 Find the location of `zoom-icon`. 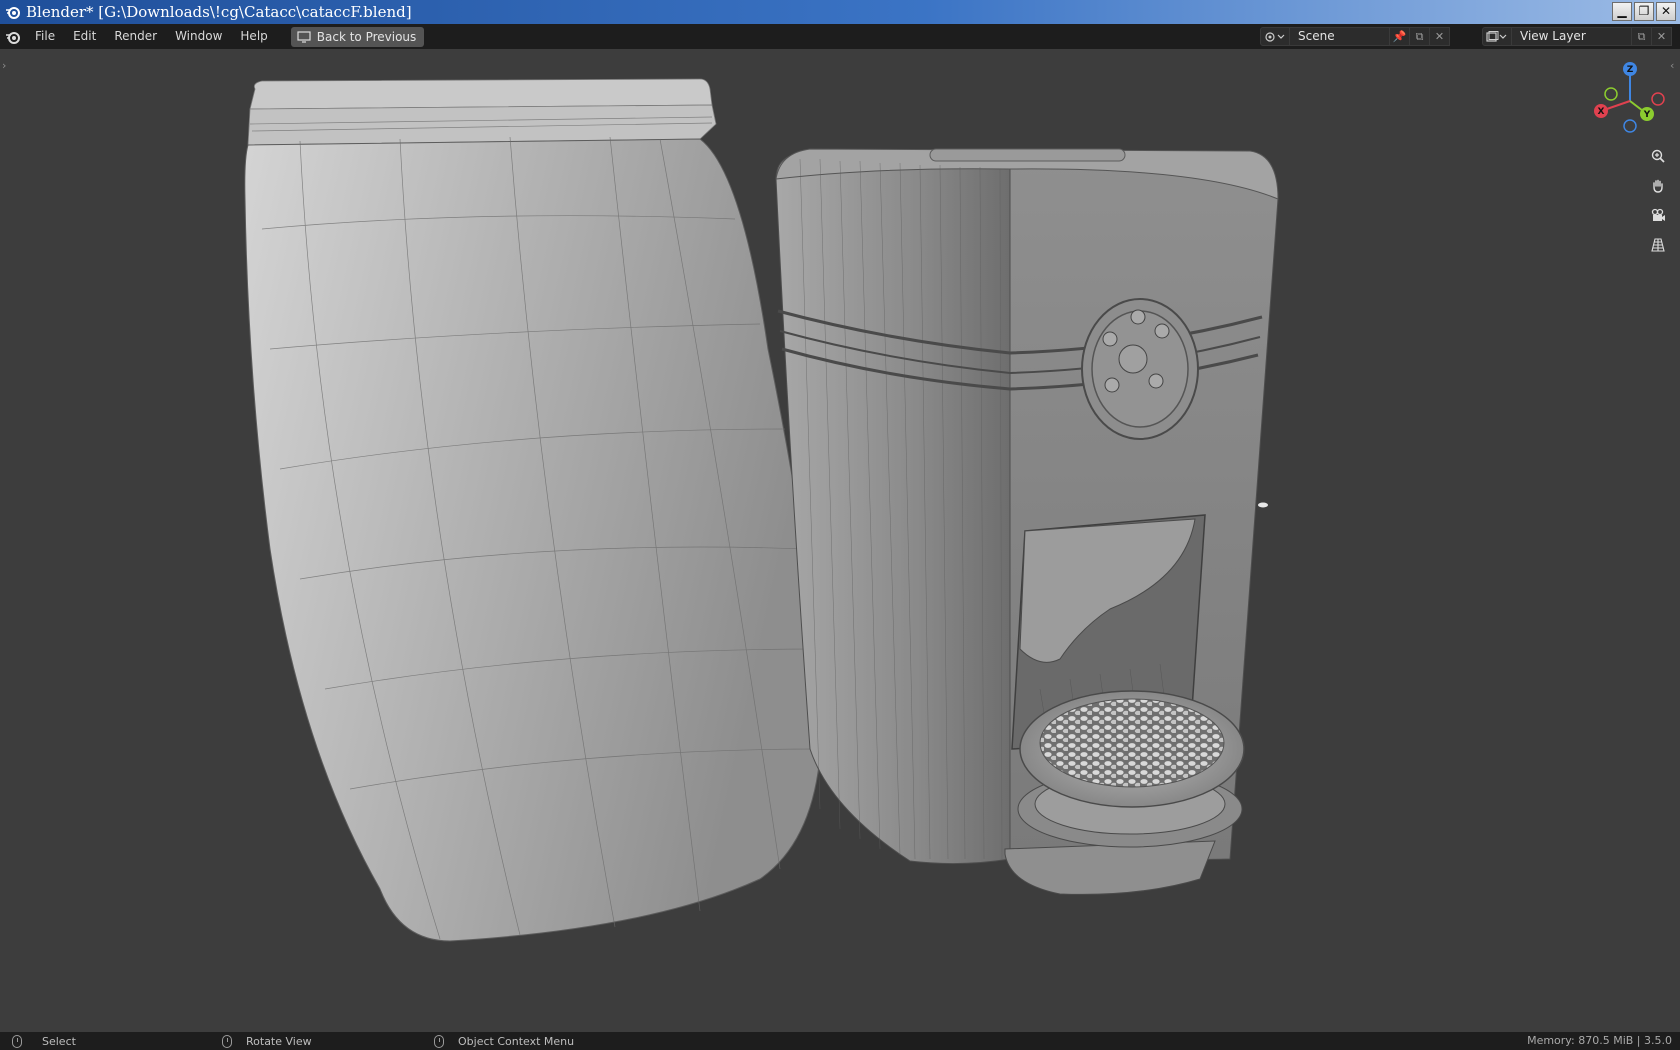

zoom-icon is located at coordinates (1658, 156).